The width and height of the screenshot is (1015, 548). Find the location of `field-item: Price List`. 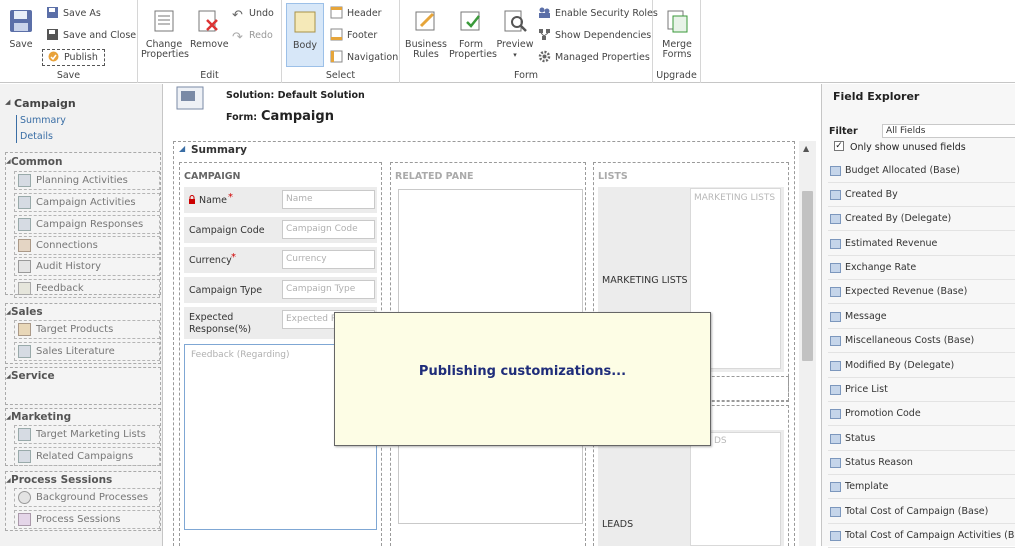

field-item: Price List is located at coordinates (921, 390).